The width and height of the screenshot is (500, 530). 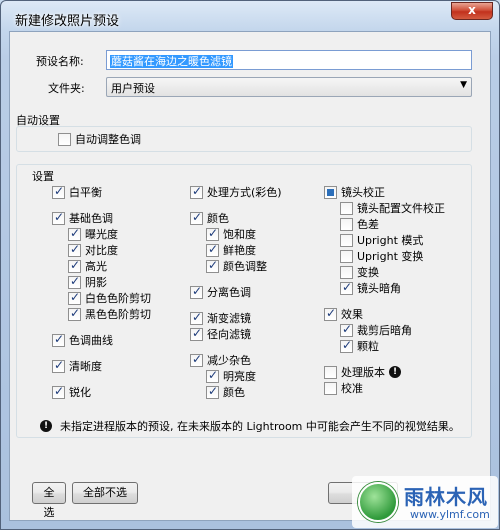 What do you see at coordinates (239, 376) in the screenshot?
I see `checkbox-label: 明亮度` at bounding box center [239, 376].